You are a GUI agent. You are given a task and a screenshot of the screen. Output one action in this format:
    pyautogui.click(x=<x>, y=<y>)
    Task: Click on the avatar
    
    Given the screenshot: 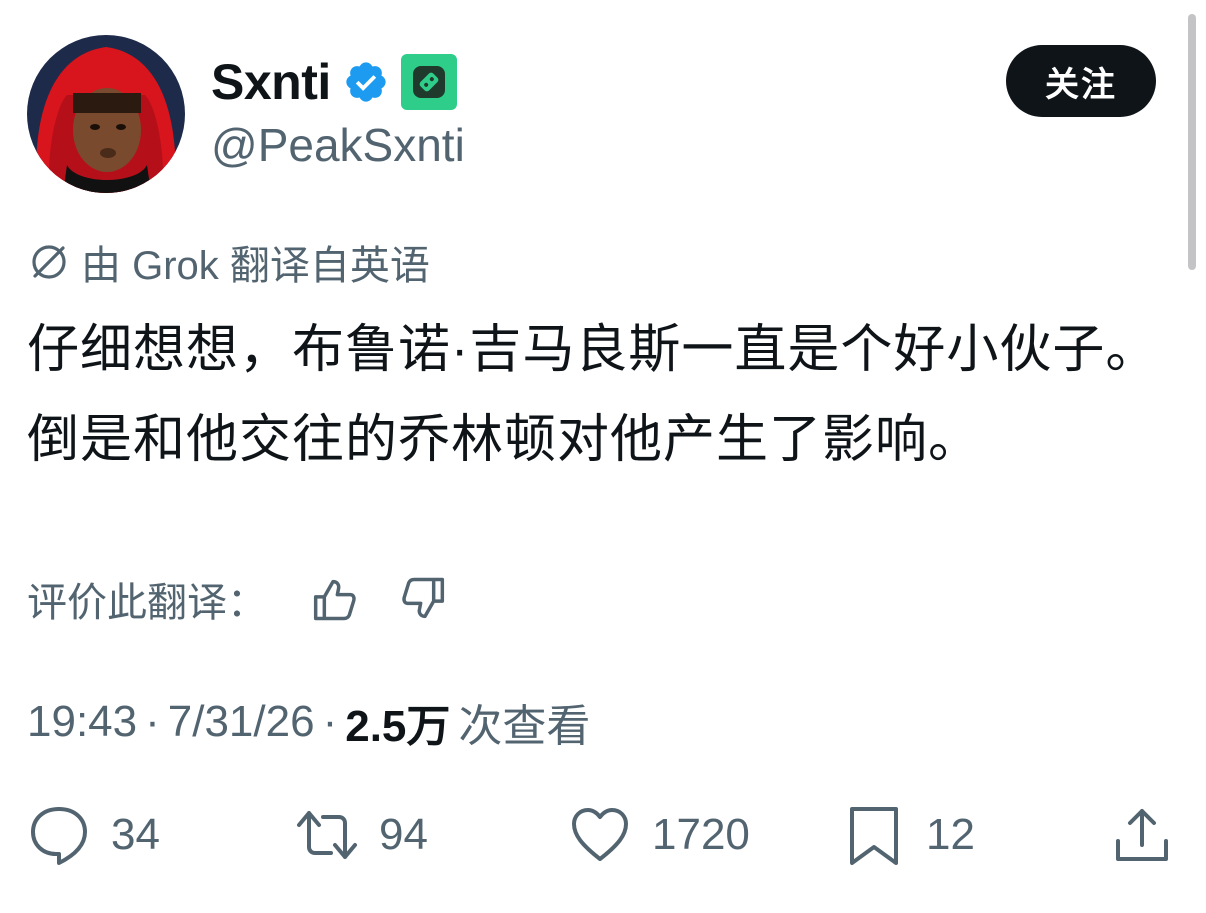 What is the action you would take?
    pyautogui.click(x=106, y=114)
    